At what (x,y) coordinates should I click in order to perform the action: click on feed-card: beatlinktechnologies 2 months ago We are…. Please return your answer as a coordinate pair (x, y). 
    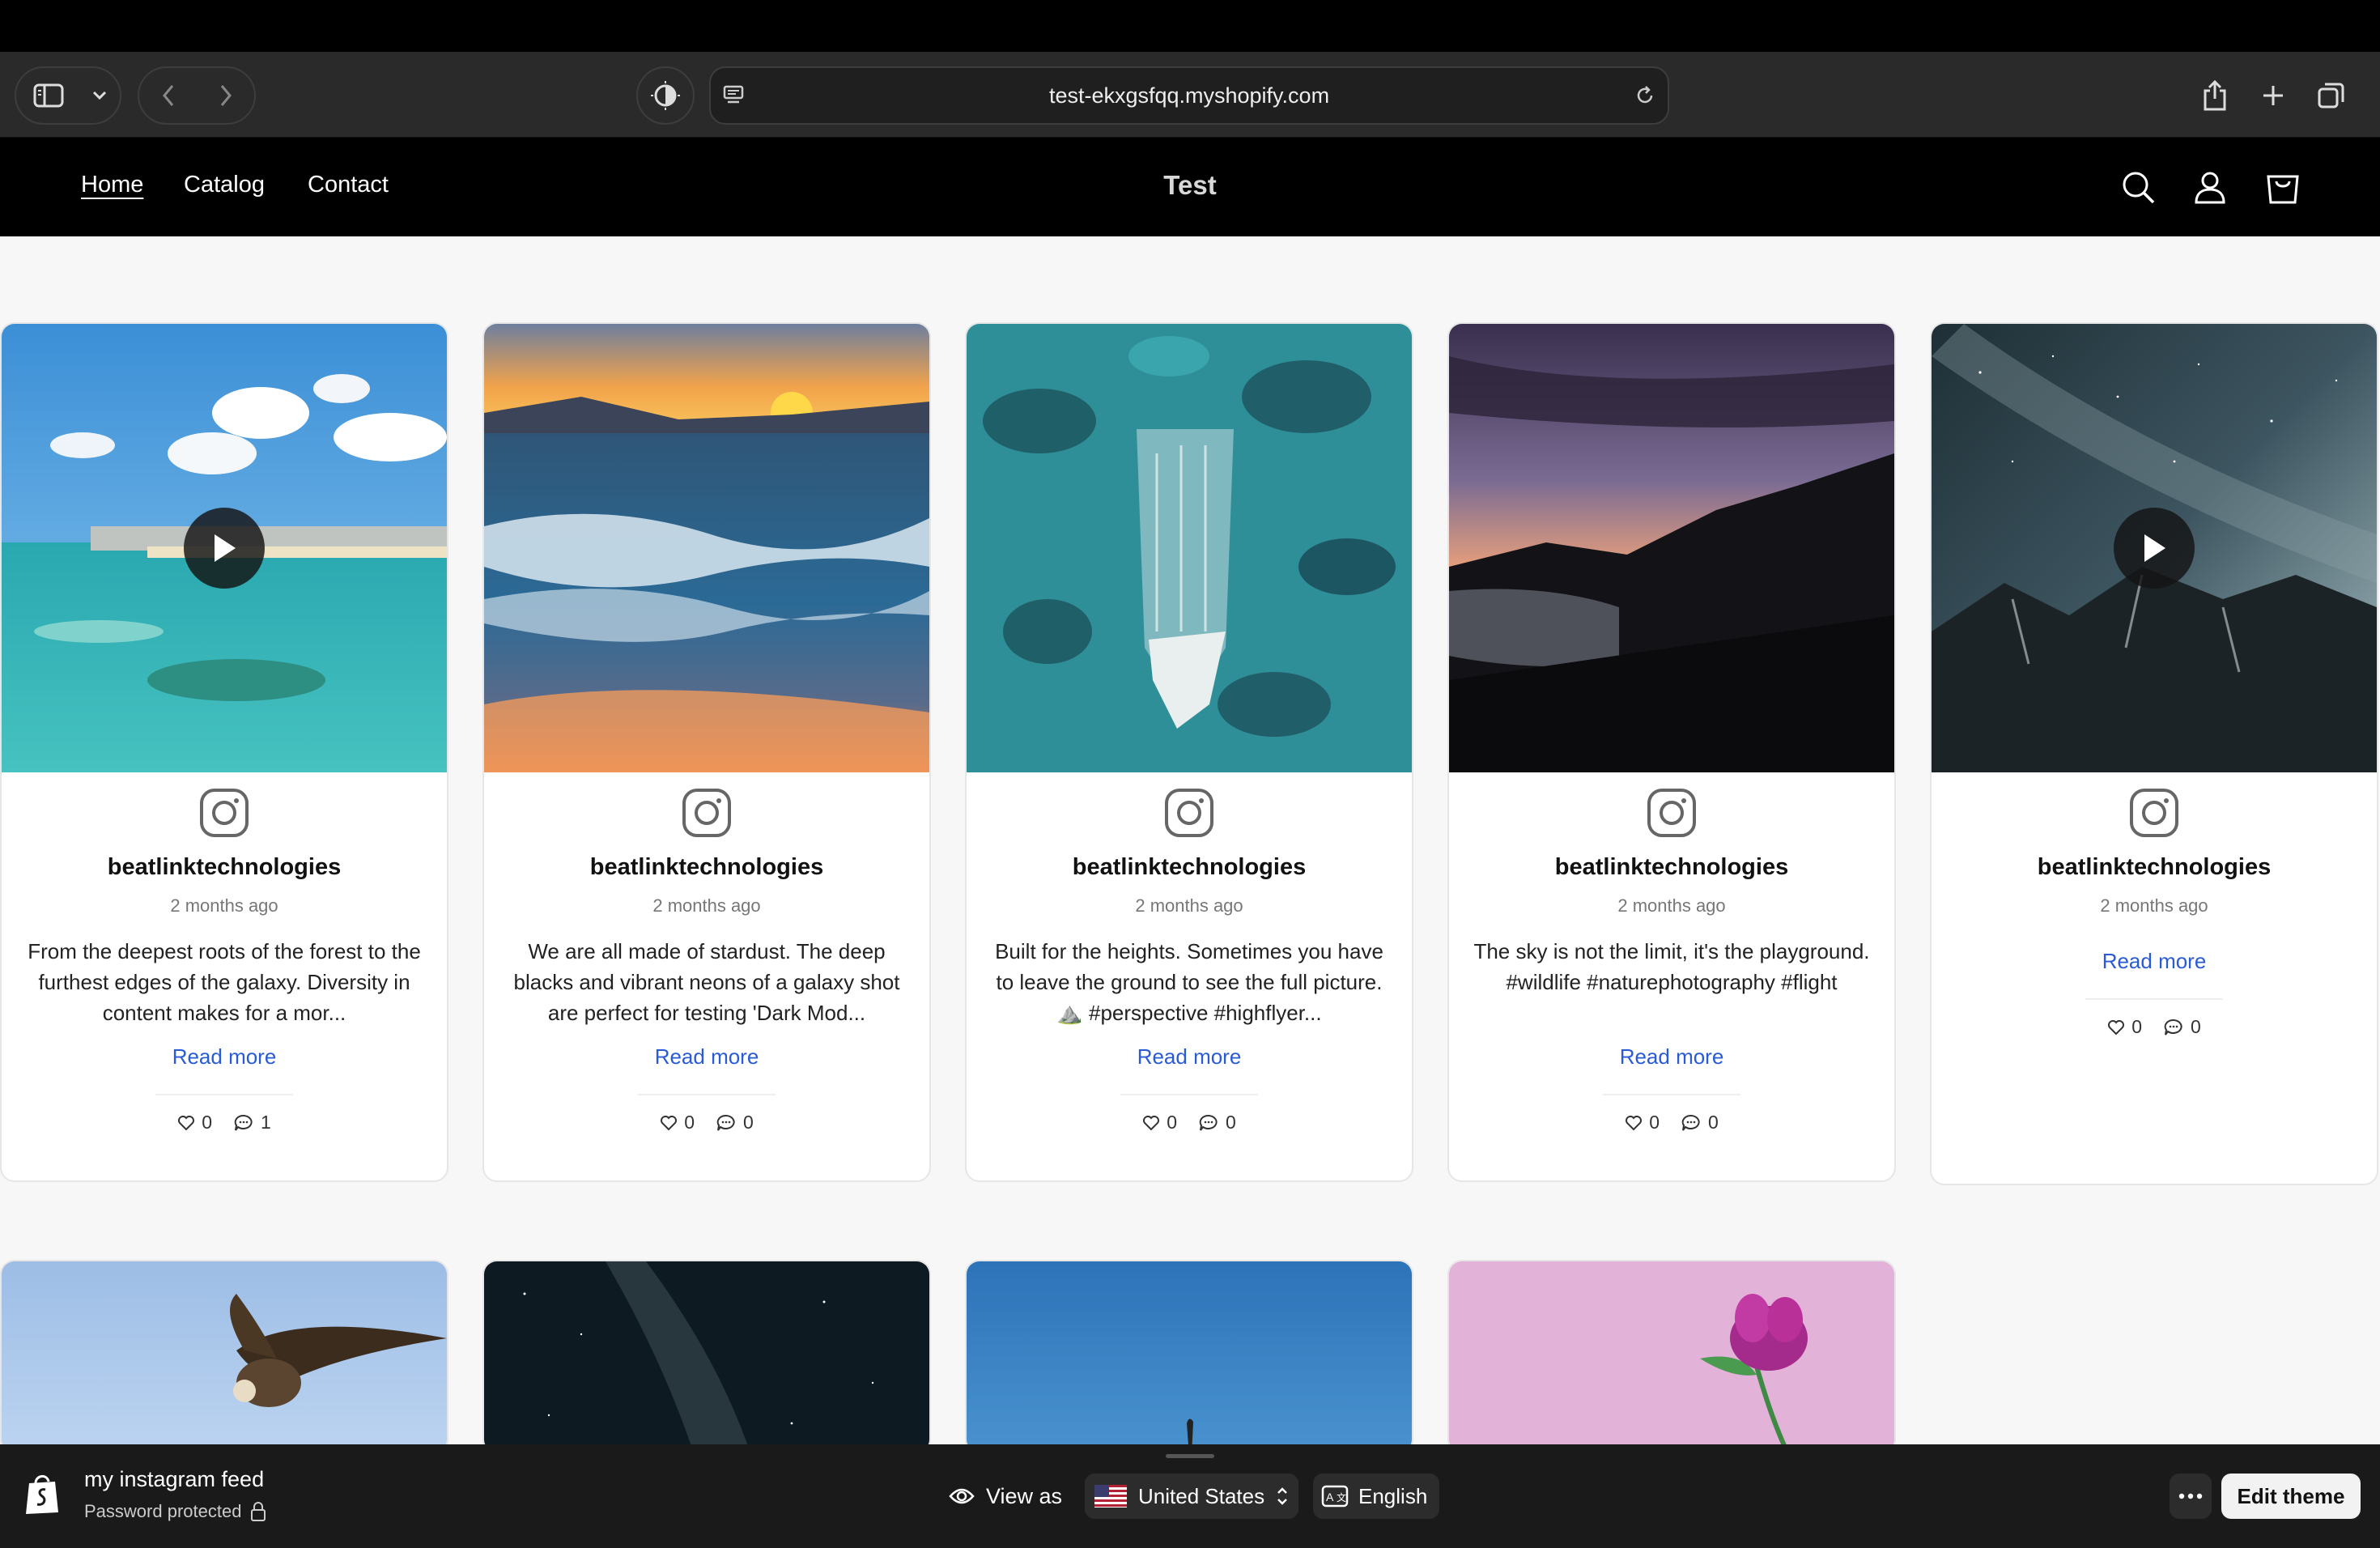
    Looking at the image, I should click on (706, 752).